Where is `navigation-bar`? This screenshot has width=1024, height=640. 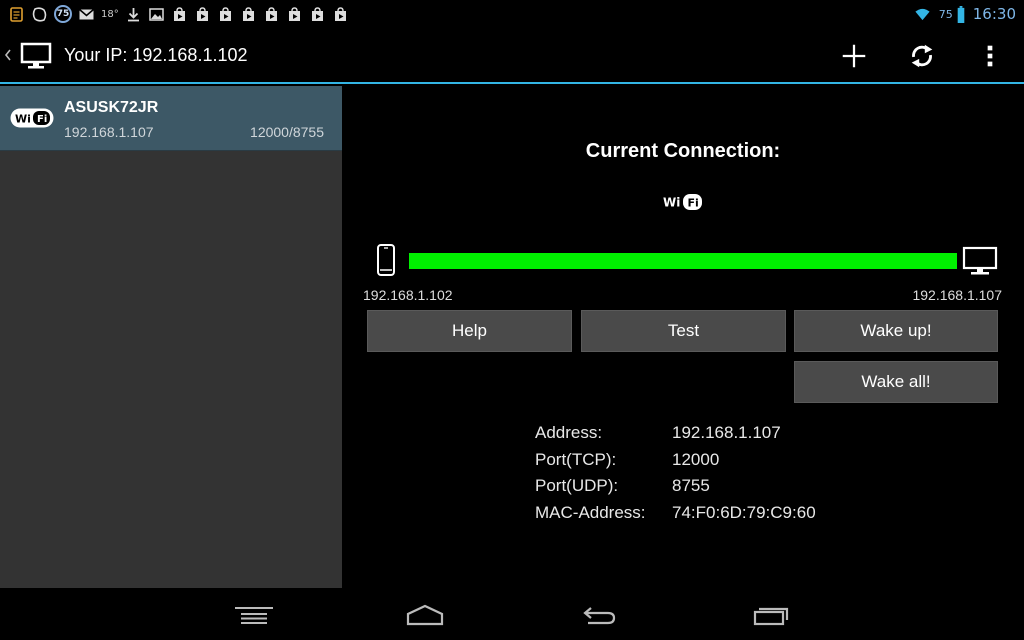
navigation-bar is located at coordinates (512, 614).